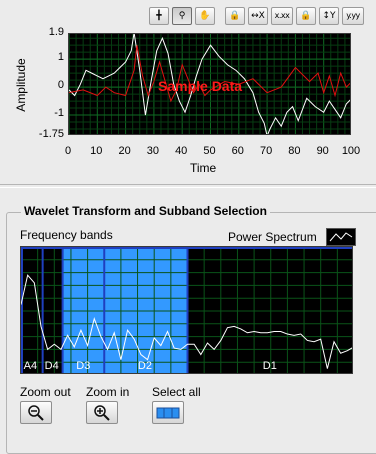  I want to click on zoom-in-button, so click(102, 412).